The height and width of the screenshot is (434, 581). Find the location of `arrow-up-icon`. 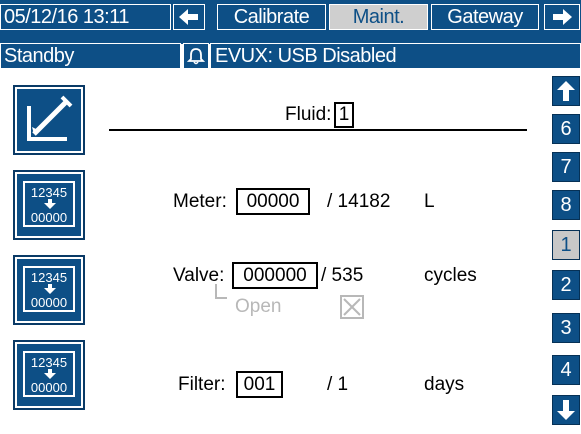

arrow-up-icon is located at coordinates (566, 91).